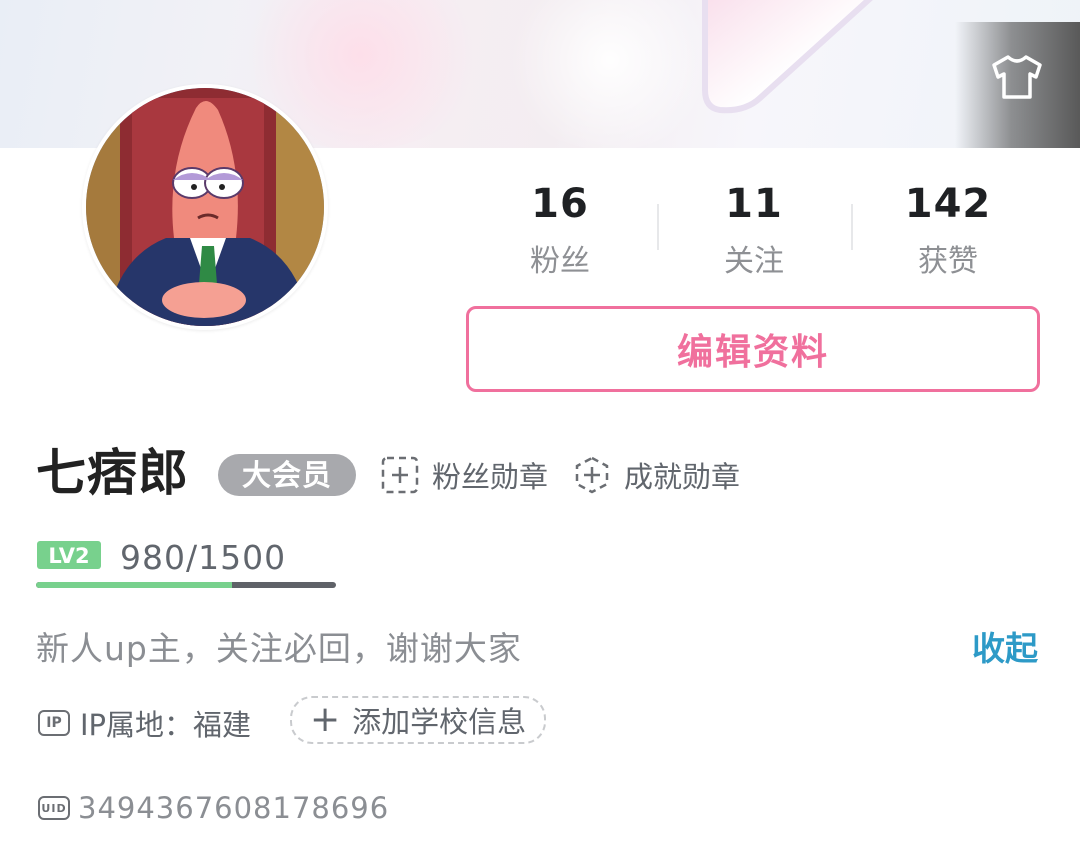  What do you see at coordinates (754, 204) in the screenshot?
I see `following-count: 11` at bounding box center [754, 204].